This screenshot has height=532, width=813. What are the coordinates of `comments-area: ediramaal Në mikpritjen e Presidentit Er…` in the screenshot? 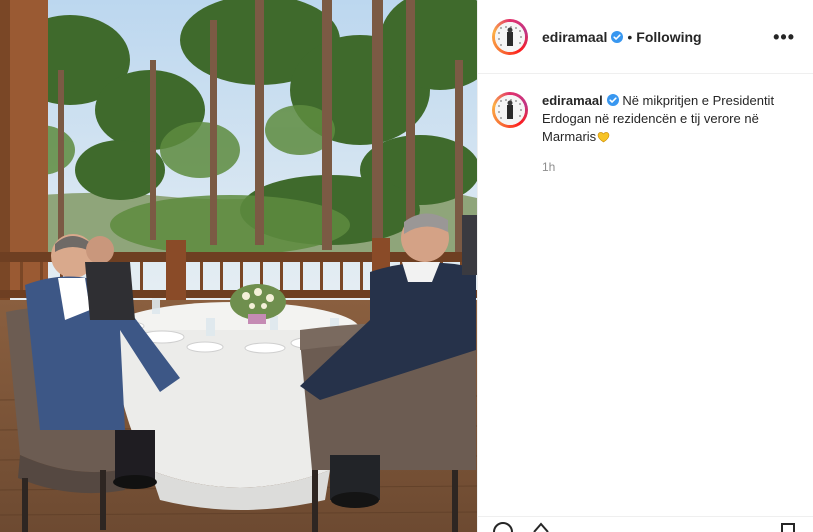 It's located at (645, 124).